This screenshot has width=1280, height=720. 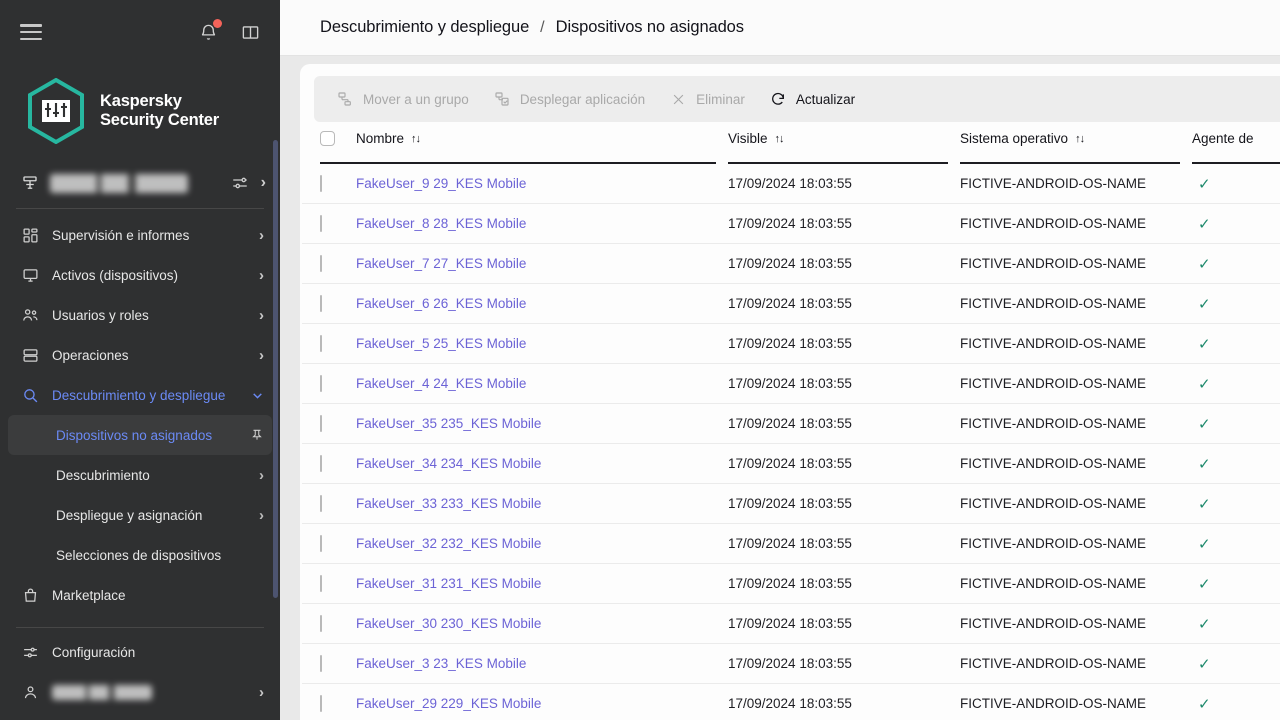 What do you see at coordinates (140, 113) in the screenshot?
I see `brand-logo: Kaspersky Security Center` at bounding box center [140, 113].